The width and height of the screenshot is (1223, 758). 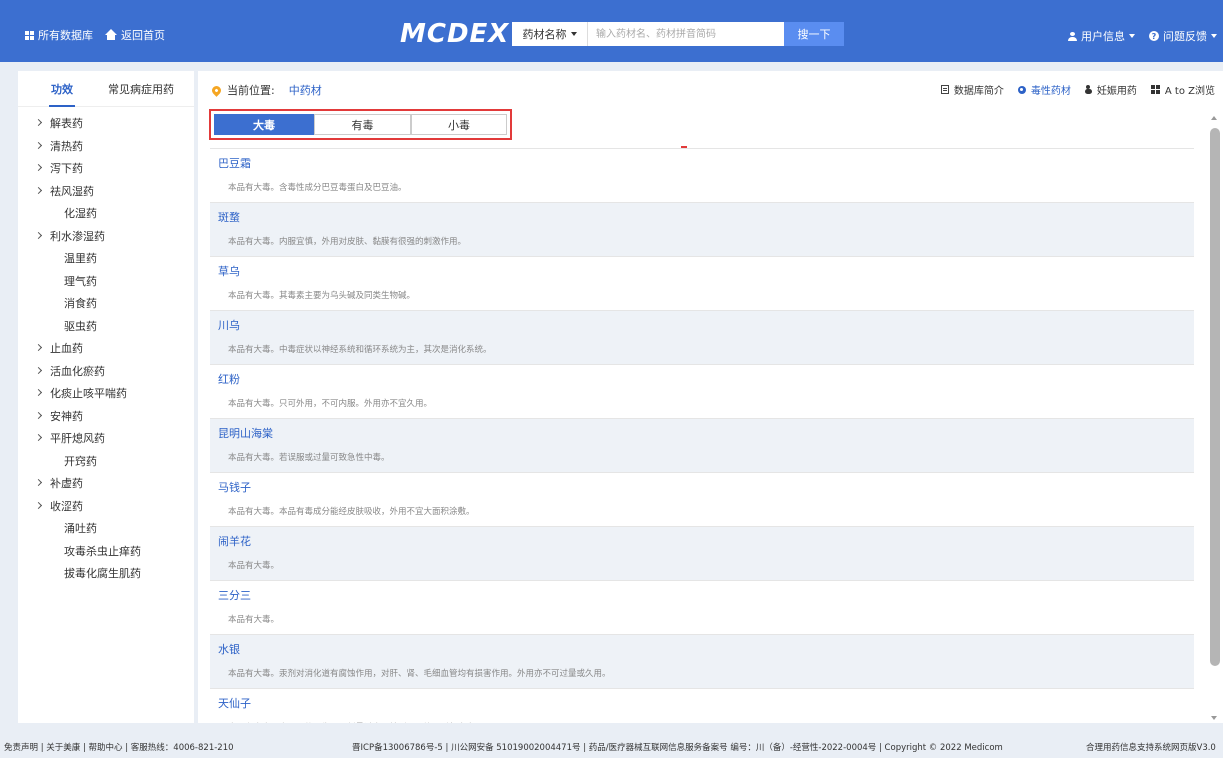 What do you see at coordinates (102, 574) in the screenshot?
I see `sidebar-item-label: 拔毒化腐生肌药` at bounding box center [102, 574].